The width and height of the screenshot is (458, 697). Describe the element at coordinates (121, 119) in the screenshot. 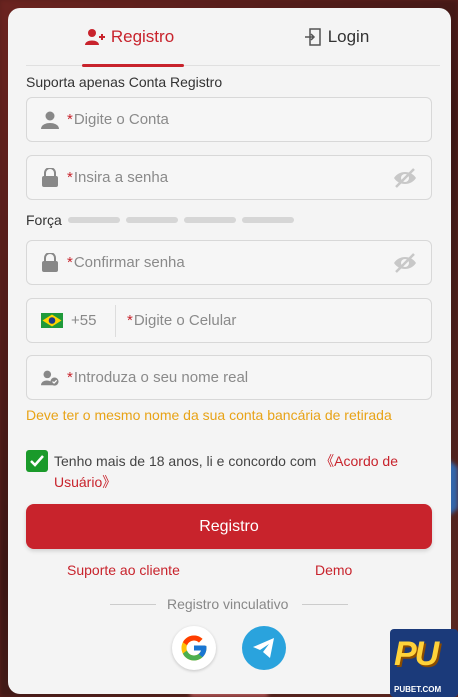

I see `account-placeholder: Digite o Conta` at that location.